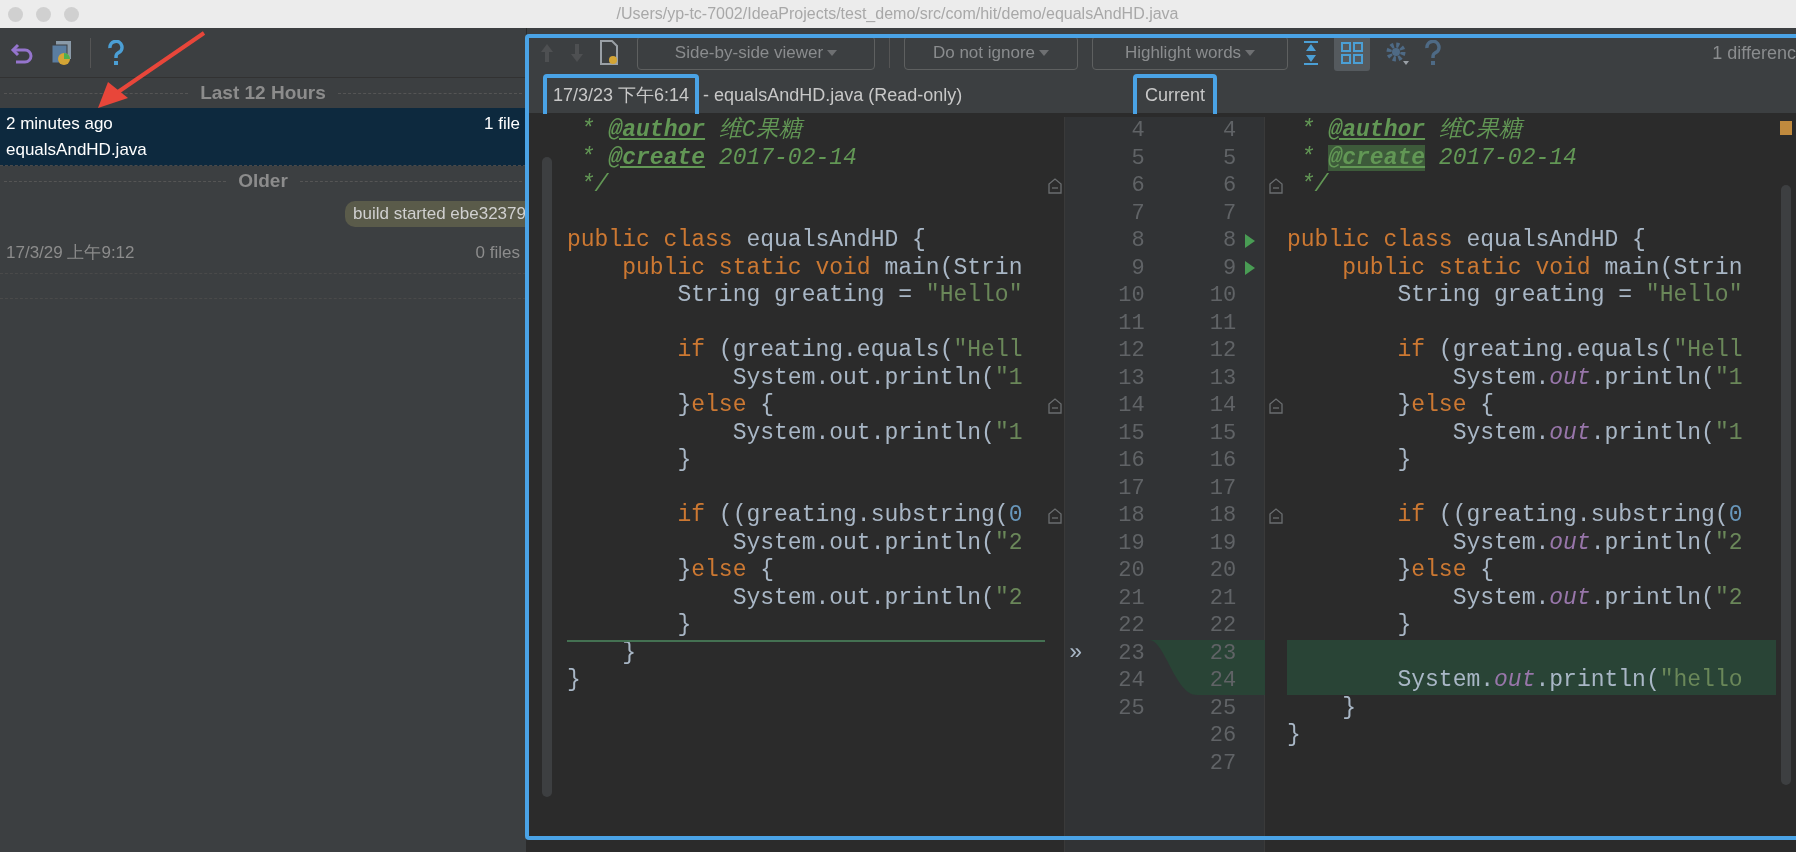 The image size is (1796, 852). Describe the element at coordinates (833, 95) in the screenshot. I see `pane-title: - equalsAndHD.java (Read-only)` at that location.